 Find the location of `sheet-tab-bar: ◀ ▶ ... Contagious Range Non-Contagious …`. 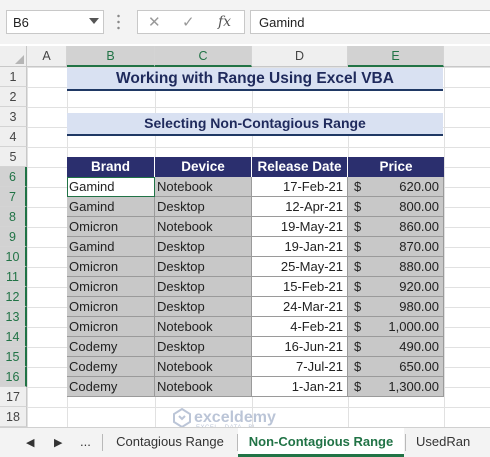

sheet-tab-bar: ◀ ▶ ... Contagious Range Non-Contagious … is located at coordinates (245, 442).